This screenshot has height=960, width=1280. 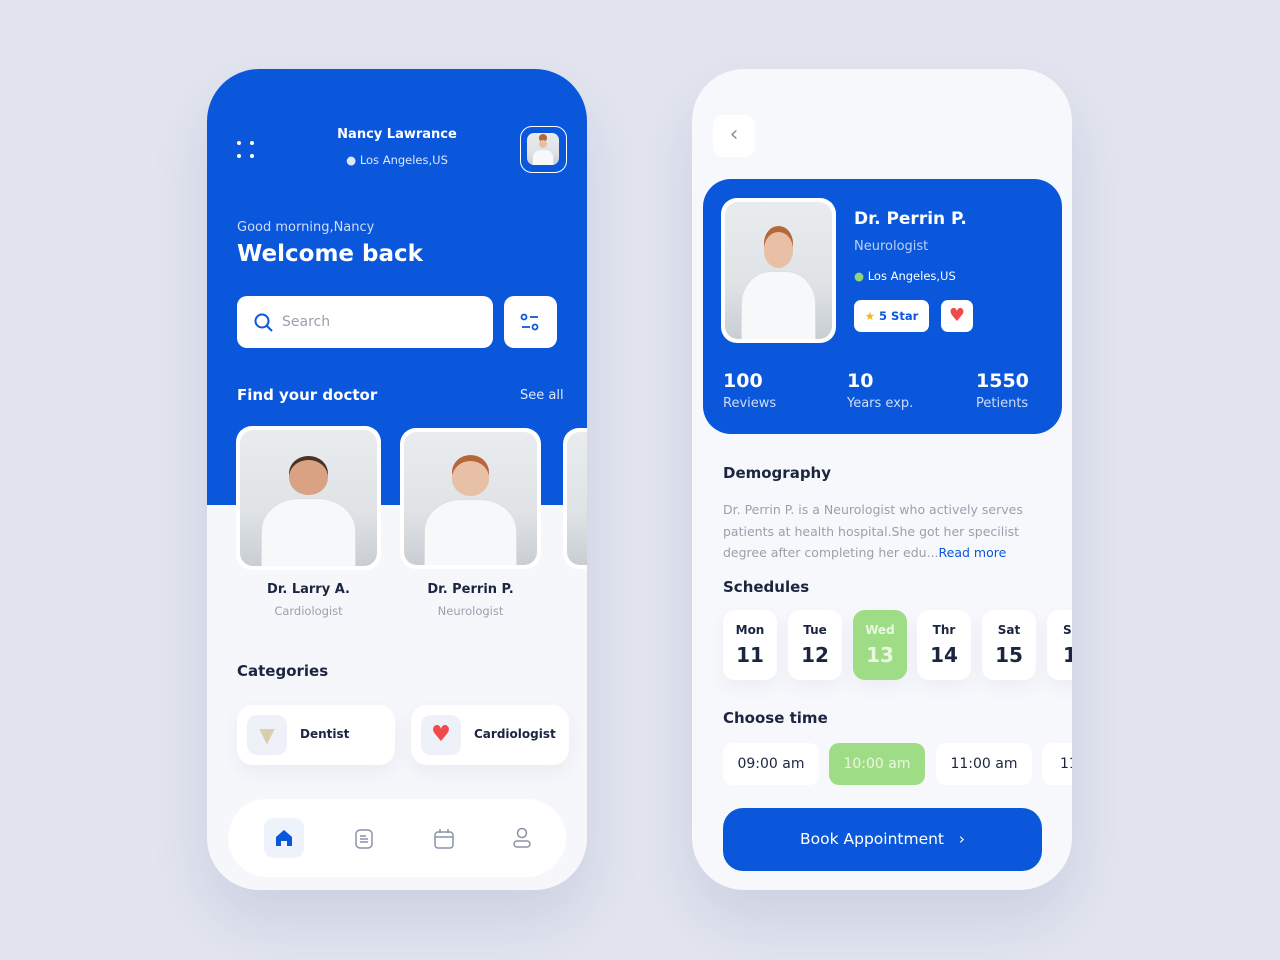 I want to click on search-icon, so click(x=263, y=322).